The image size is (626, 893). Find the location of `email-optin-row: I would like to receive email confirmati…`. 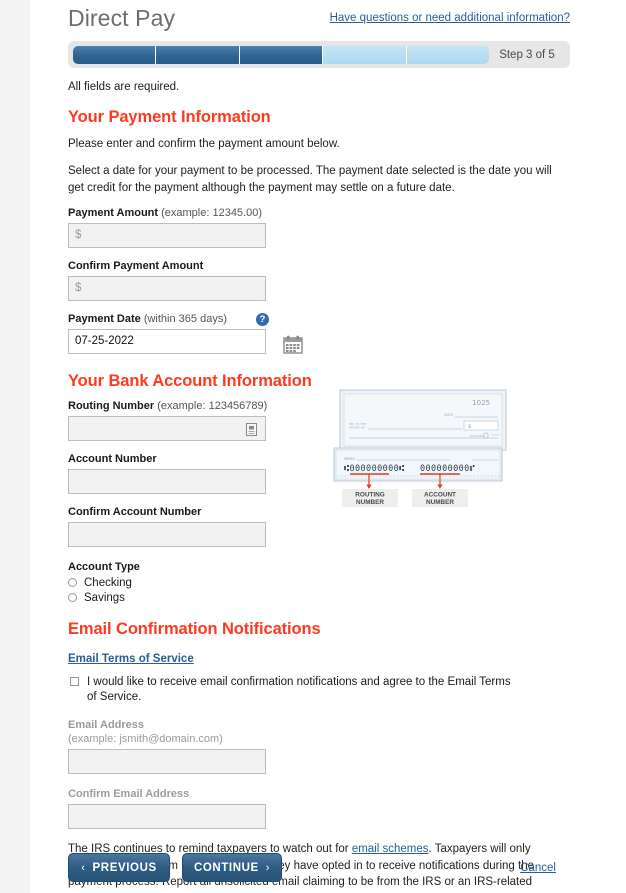

email-optin-row: I would like to receive email confirmati… is located at coordinates (319, 690).